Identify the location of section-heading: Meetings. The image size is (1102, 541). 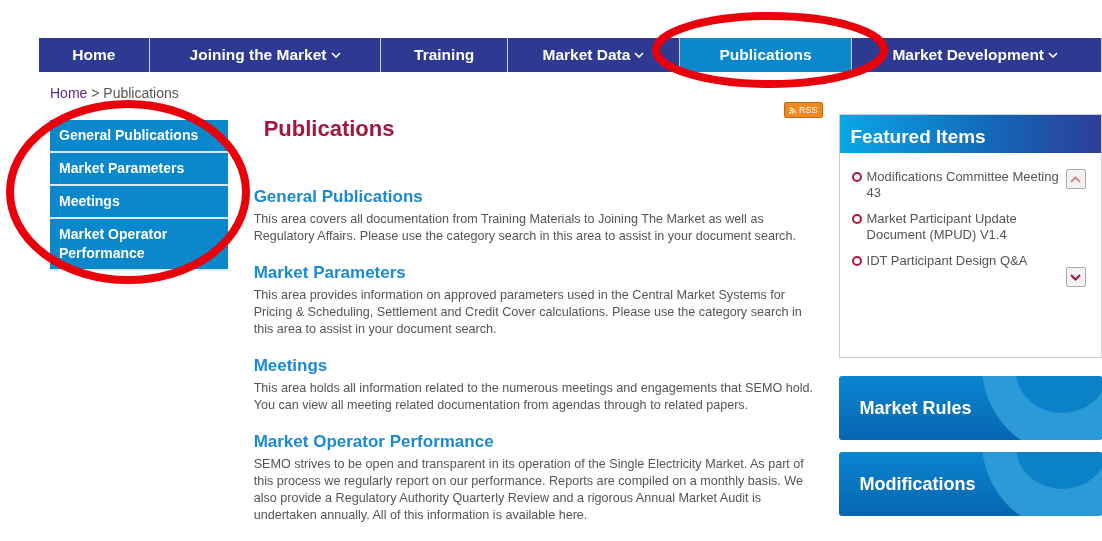
(290, 366).